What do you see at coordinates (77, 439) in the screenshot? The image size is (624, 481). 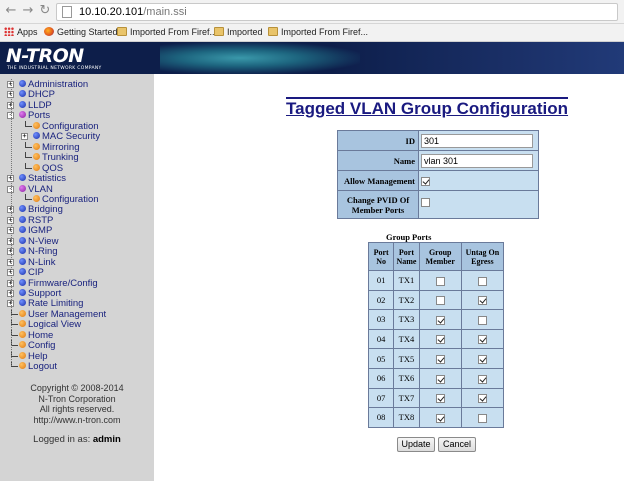 I see `logged-in-status: Logged in as: admin` at bounding box center [77, 439].